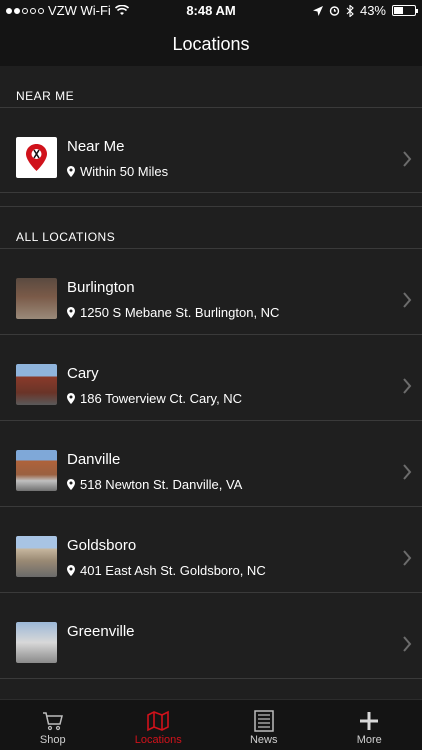  What do you see at coordinates (101, 631) in the screenshot?
I see `location-name: Greenville` at bounding box center [101, 631].